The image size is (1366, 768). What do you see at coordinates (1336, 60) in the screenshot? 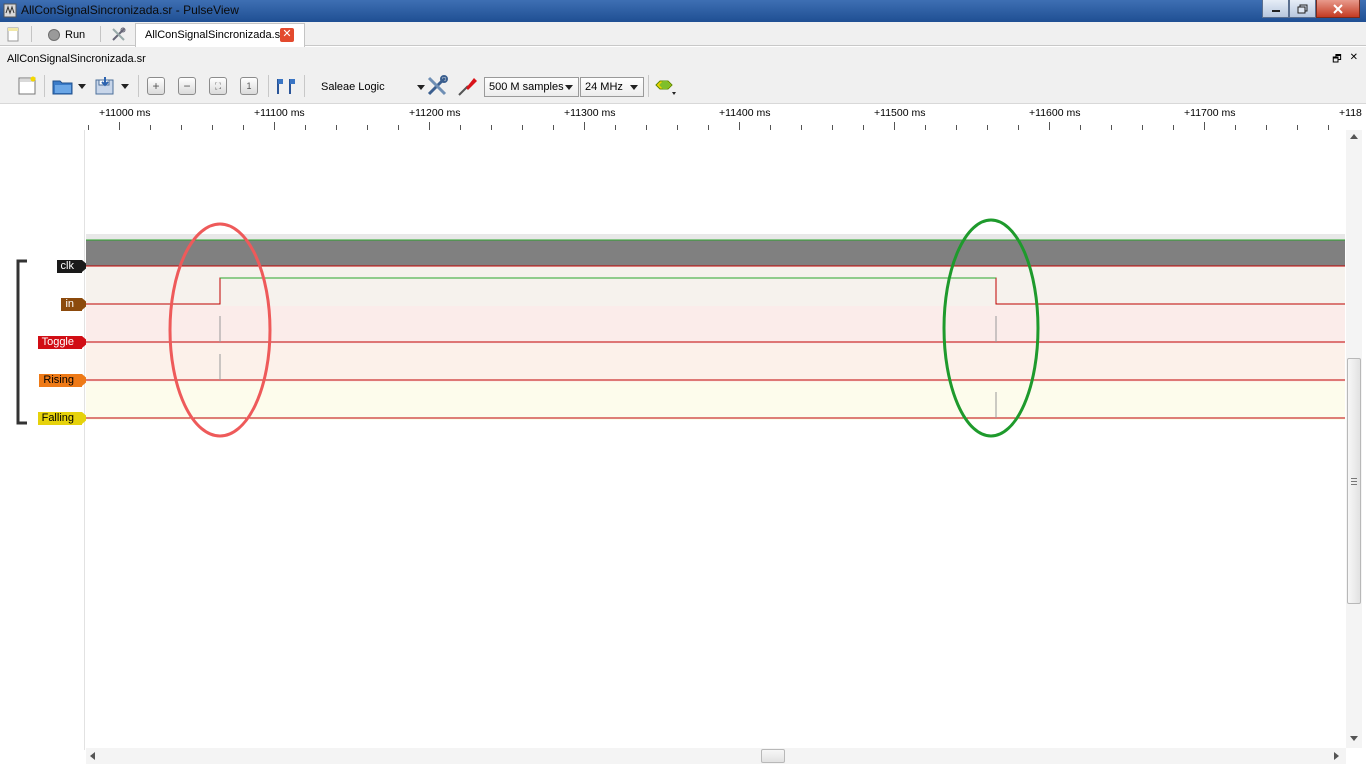
I see `float-dock-button: 🗗` at bounding box center [1336, 60].